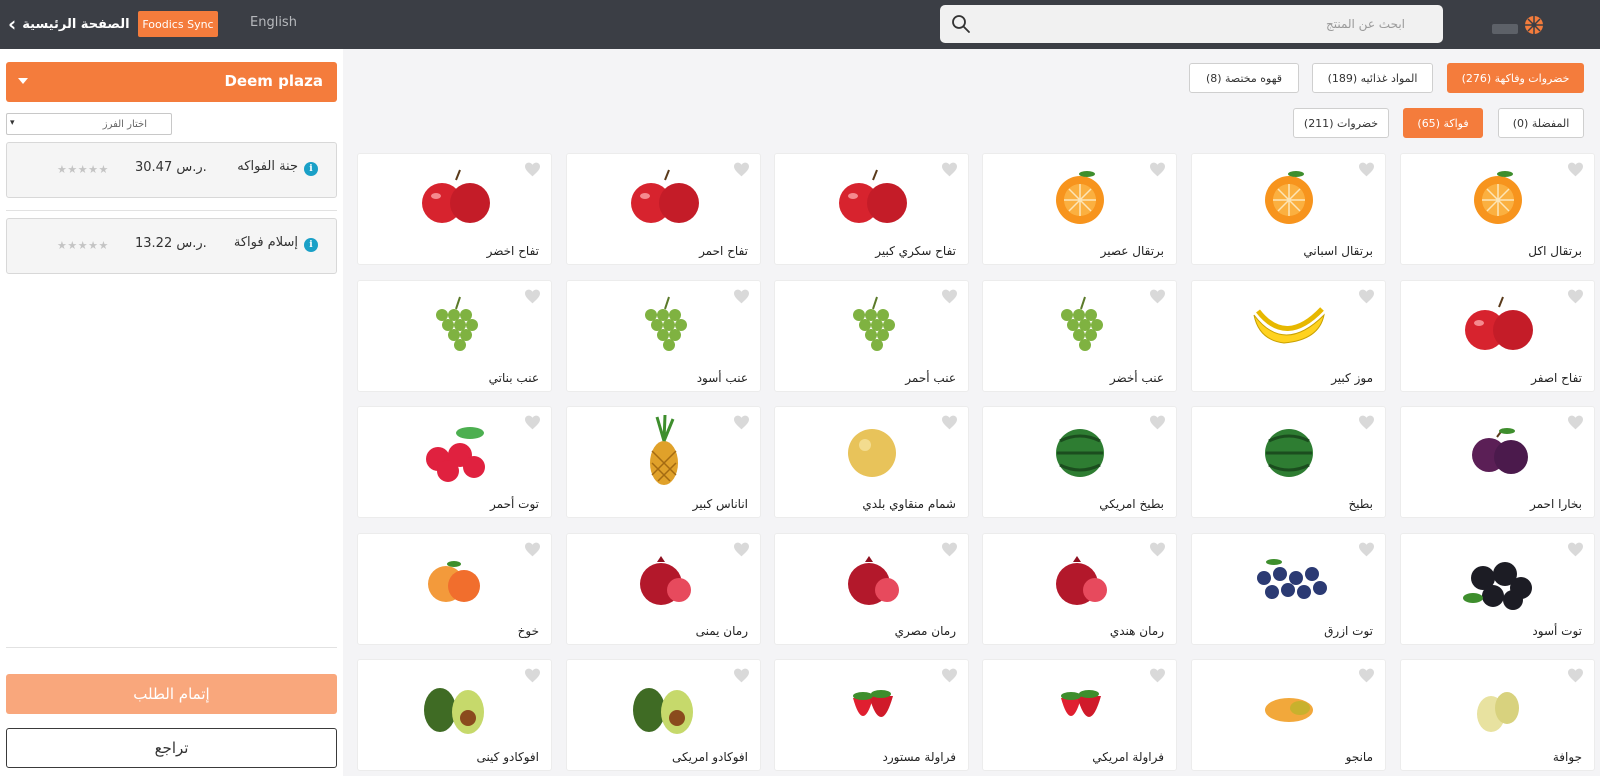 The height and width of the screenshot is (776, 1600). Describe the element at coordinates (665, 196) in the screenshot. I see `apple-icon` at that location.